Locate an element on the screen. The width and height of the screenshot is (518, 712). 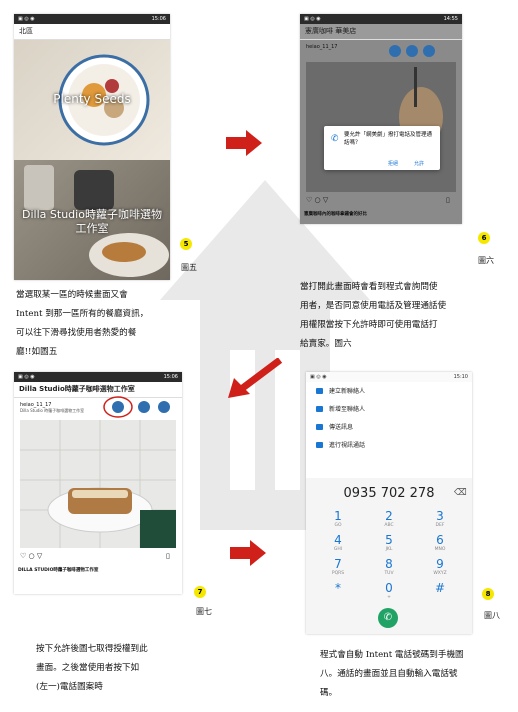
text-line: Intent 到那一區所有的餐廳資訊， is located at coordinates (82, 314).